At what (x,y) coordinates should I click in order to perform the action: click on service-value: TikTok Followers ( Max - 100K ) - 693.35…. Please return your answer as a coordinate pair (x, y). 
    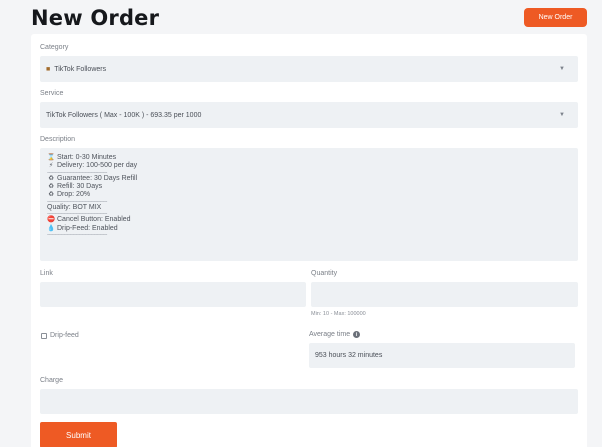
    Looking at the image, I should click on (124, 115).